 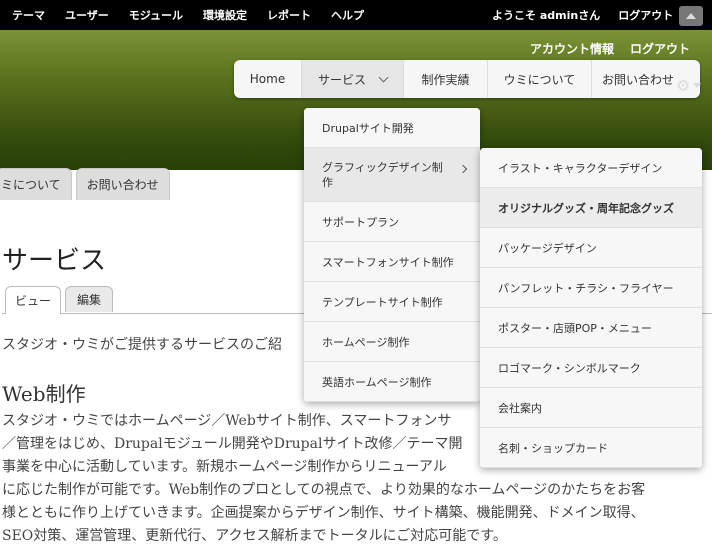 What do you see at coordinates (591, 288) in the screenshot?
I see `submenu-item-pamphlet: パンフレット・チラシ・フライヤー` at bounding box center [591, 288].